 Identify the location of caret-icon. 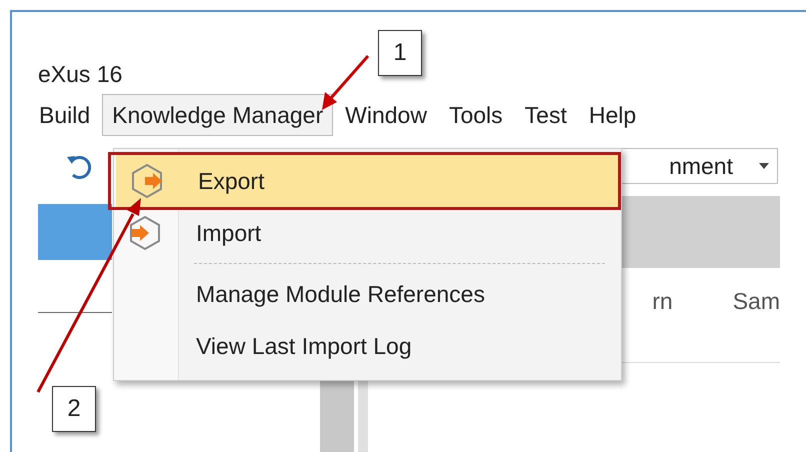
(764, 166).